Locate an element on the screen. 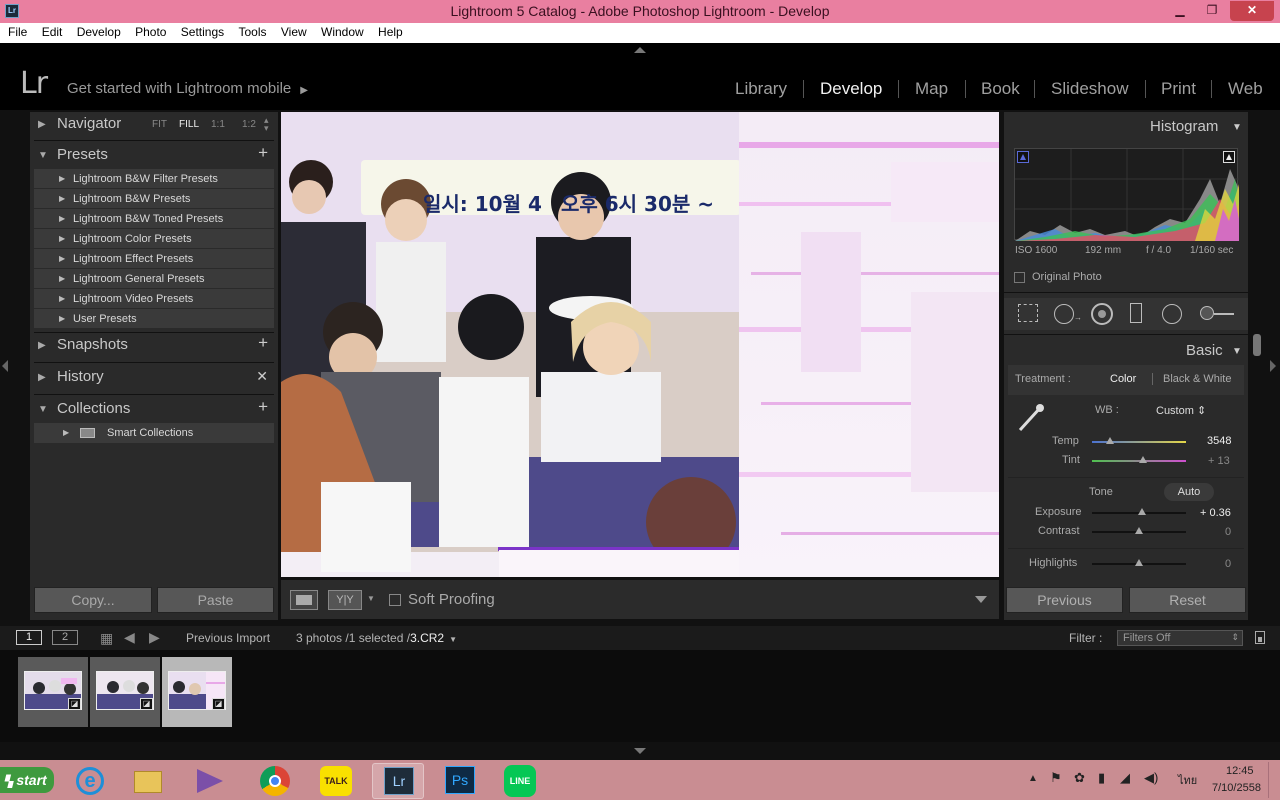 Image resolution: width=1280 pixels, height=800 pixels. menu-photo: Photo is located at coordinates (150, 31).